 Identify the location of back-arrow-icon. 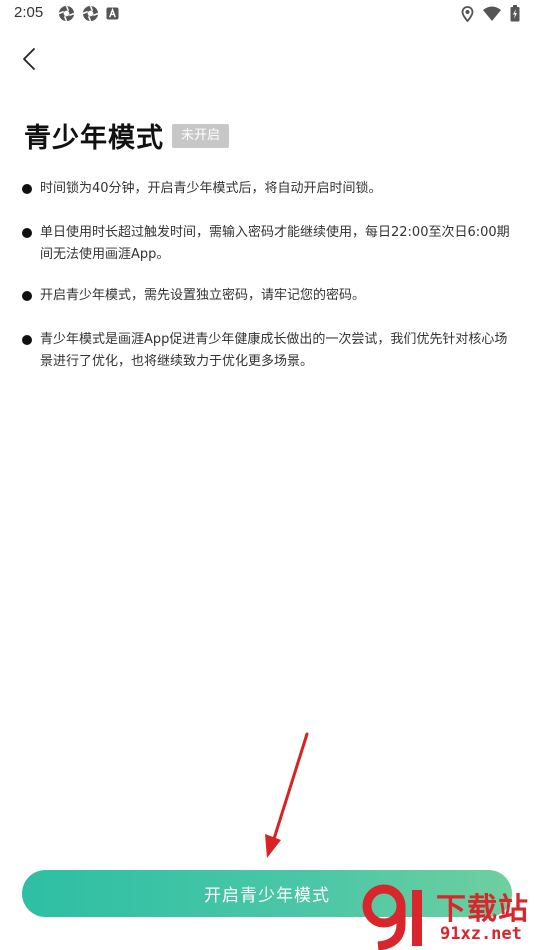
(29, 59).